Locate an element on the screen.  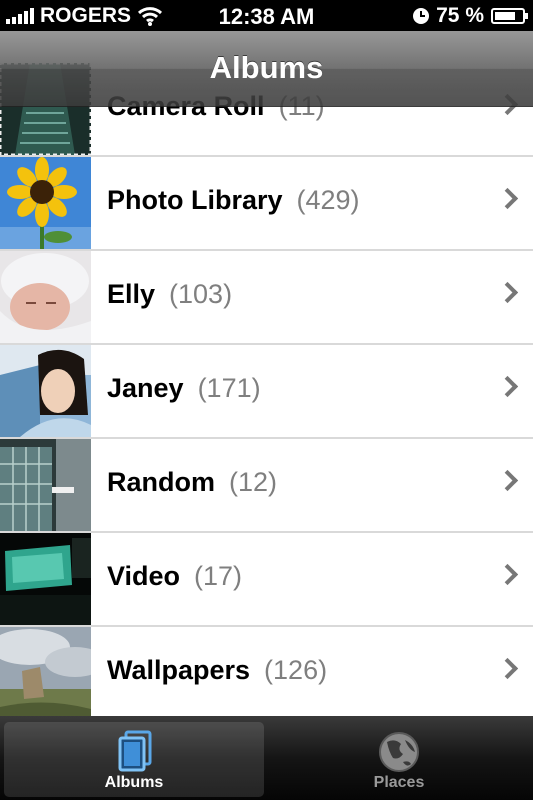
woman-portrait-photo is located at coordinates (45, 391).